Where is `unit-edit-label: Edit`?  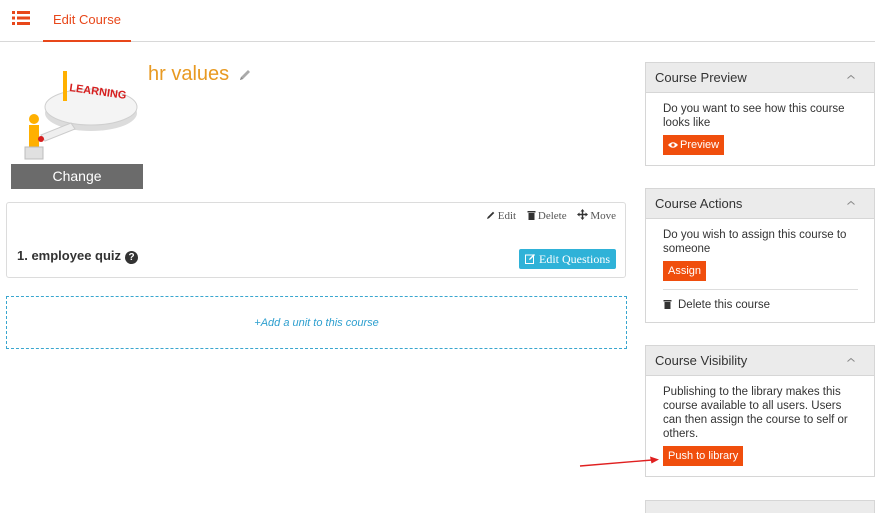
unit-edit-label: Edit is located at coordinates (507, 216).